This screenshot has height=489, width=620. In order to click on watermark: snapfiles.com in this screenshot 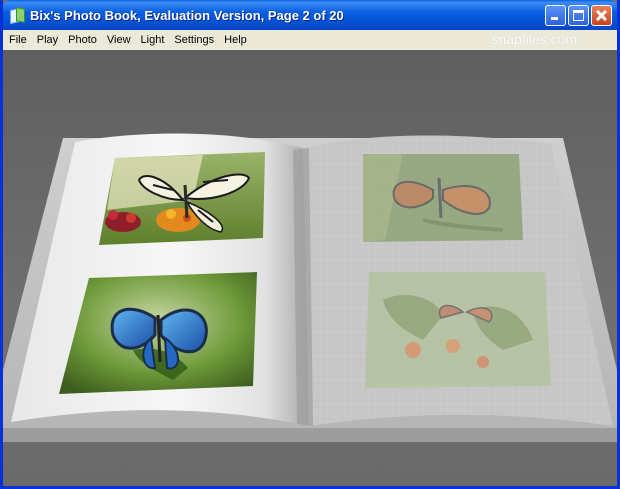, I will do `click(534, 39)`.